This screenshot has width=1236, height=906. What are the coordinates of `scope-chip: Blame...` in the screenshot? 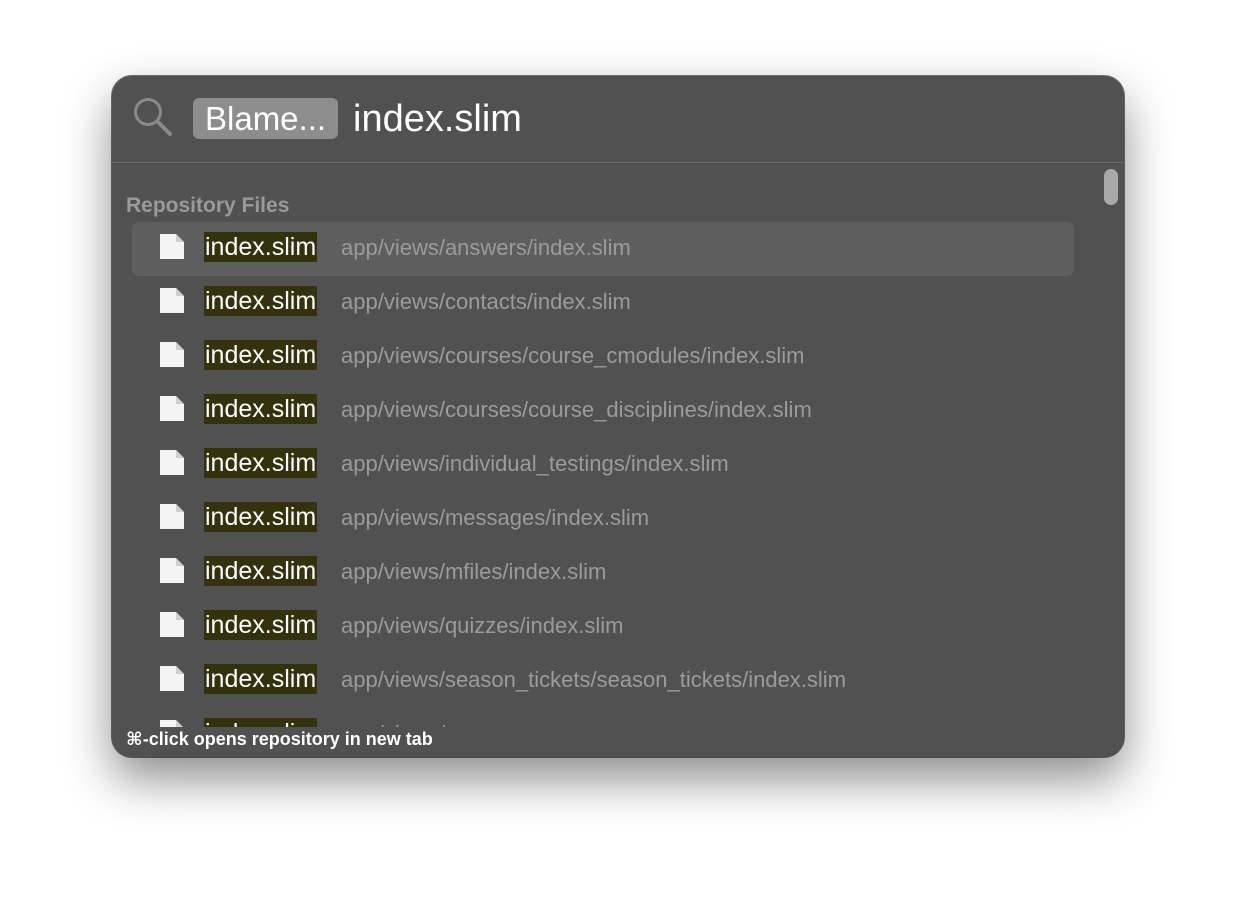 It's located at (266, 118).